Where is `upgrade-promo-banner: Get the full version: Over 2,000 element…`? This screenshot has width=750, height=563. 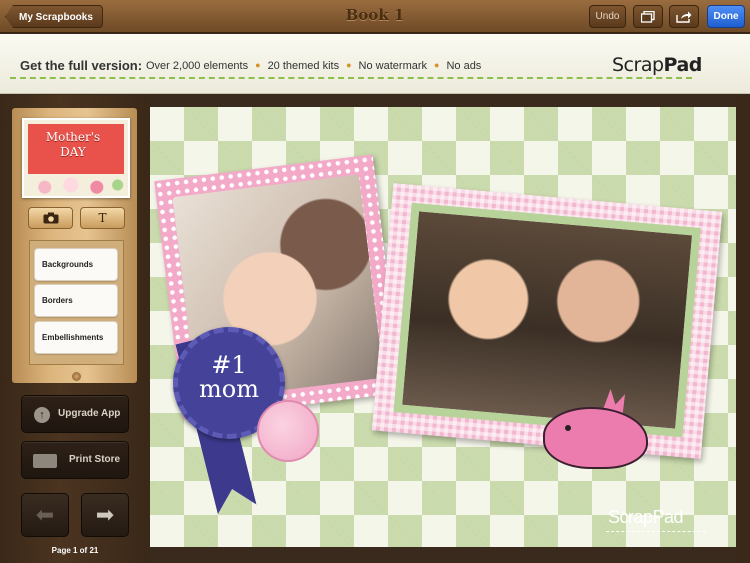 upgrade-promo-banner: Get the full version: Over 2,000 element… is located at coordinates (375, 64).